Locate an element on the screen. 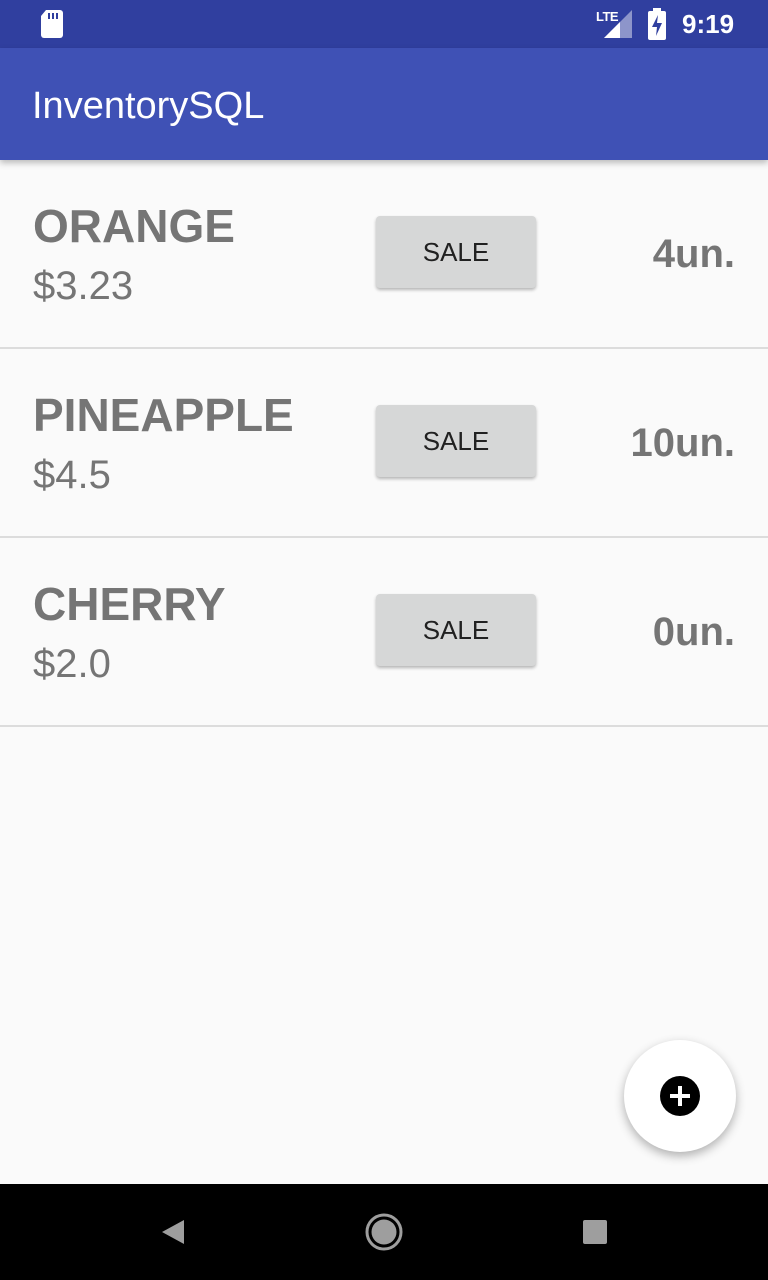 This screenshot has height=1280, width=768. product-price: $3.23 is located at coordinates (83, 286).